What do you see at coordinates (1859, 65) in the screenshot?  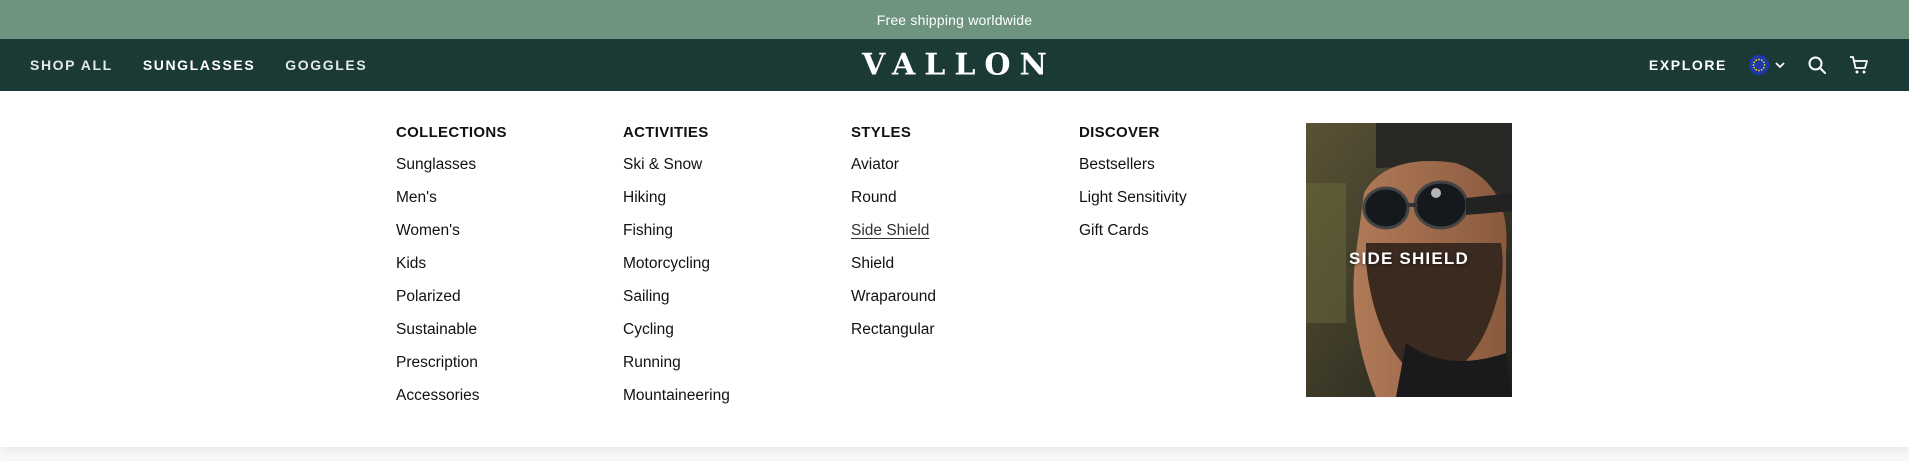 I see `cart-icon` at bounding box center [1859, 65].